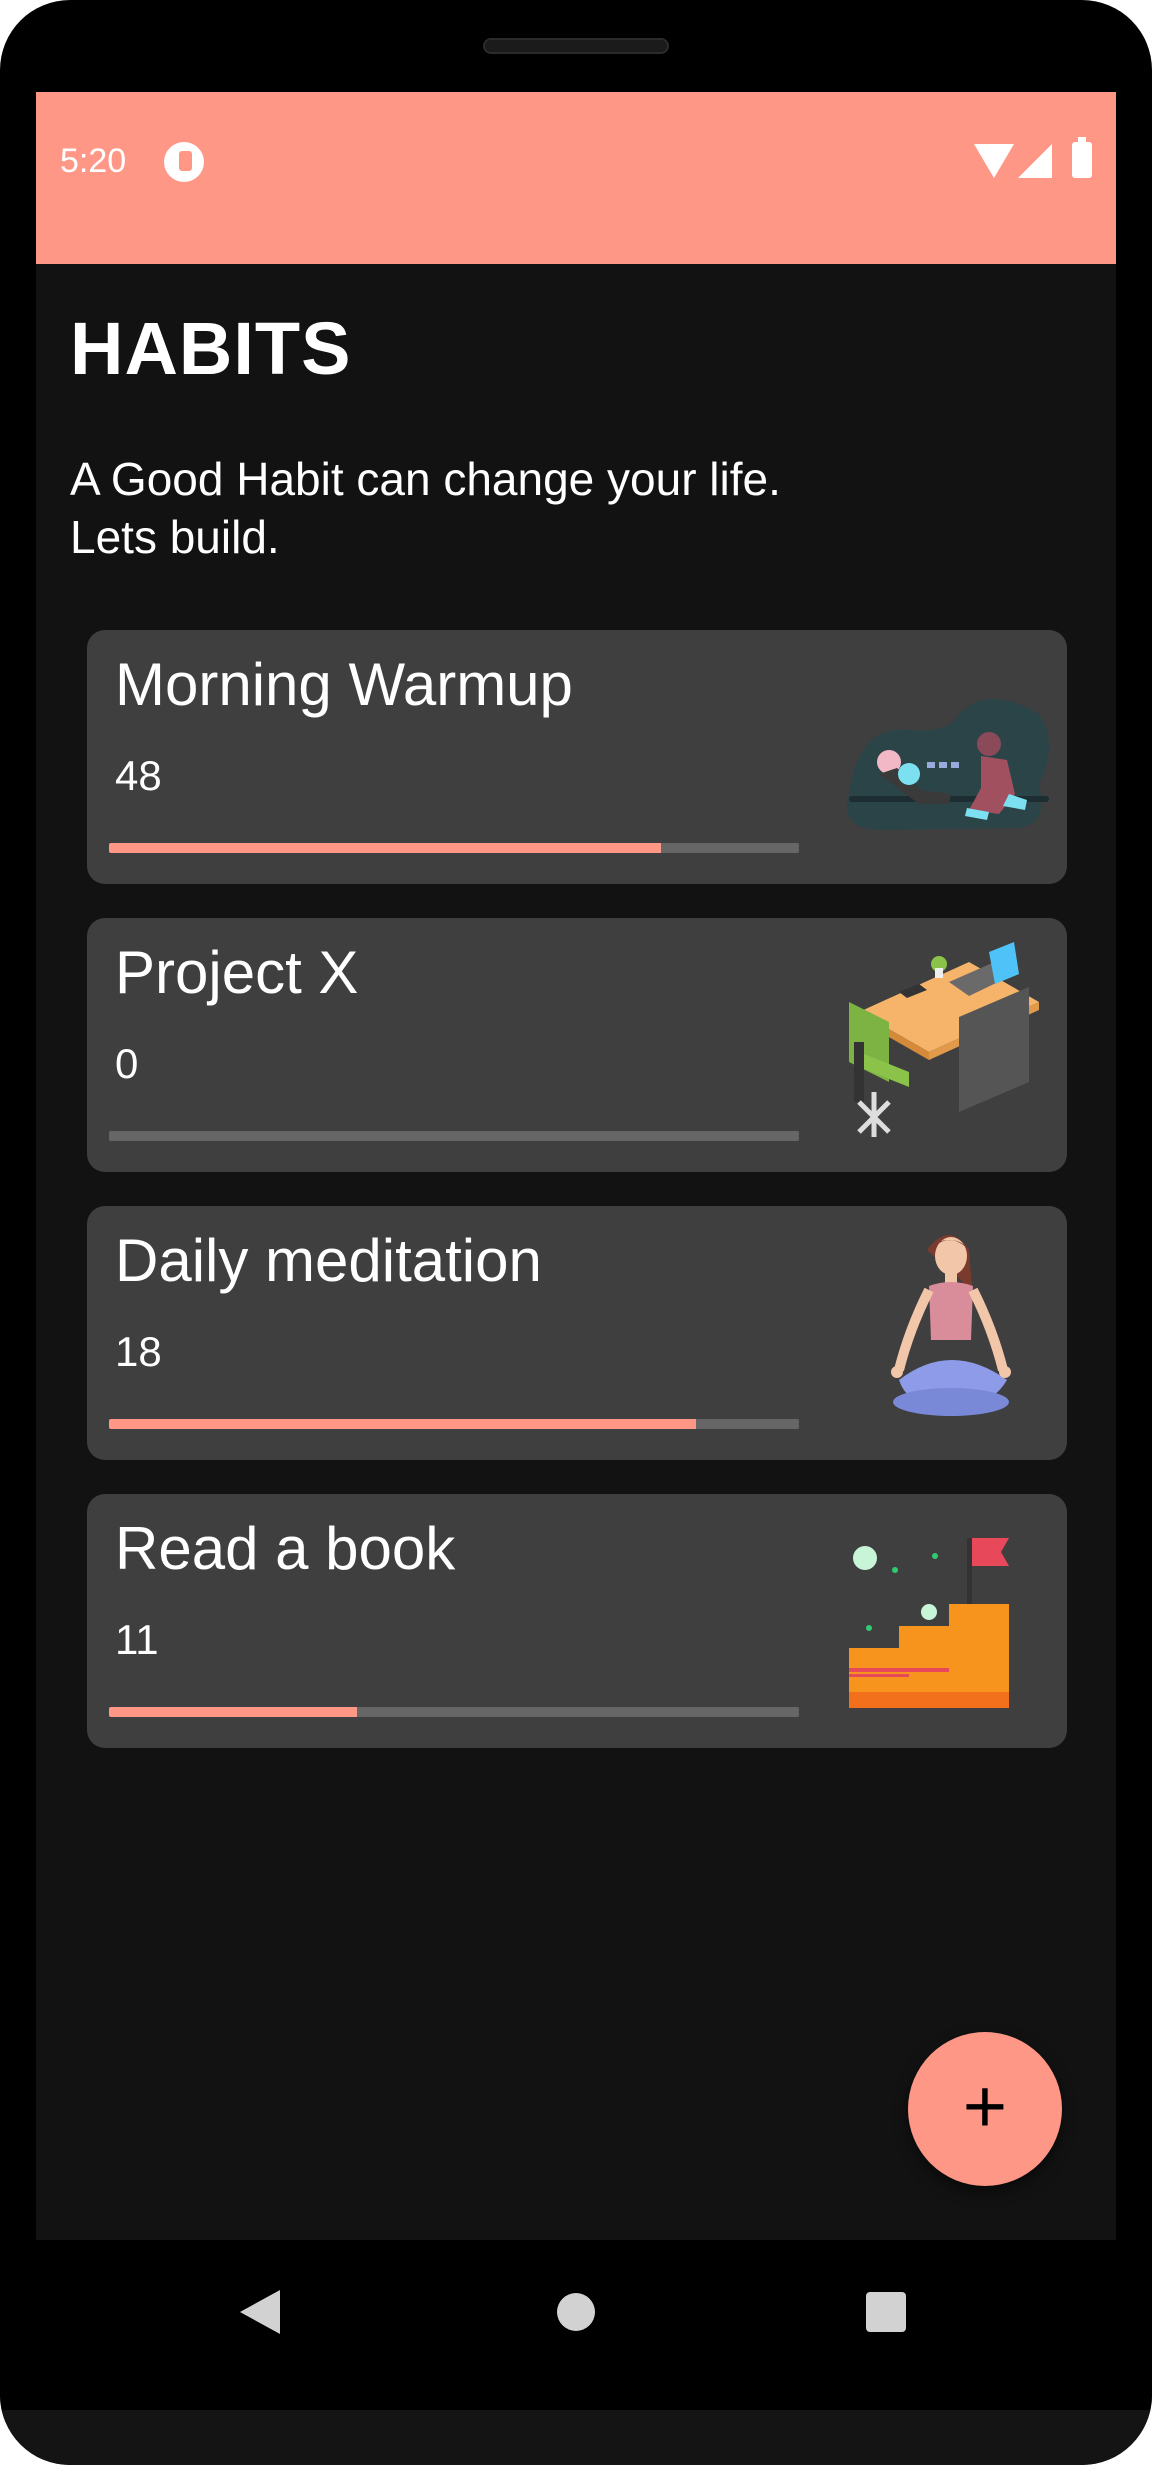 This screenshot has width=1152, height=2465. What do you see at coordinates (944, 1039) in the screenshot?
I see `desk-illustration` at bounding box center [944, 1039].